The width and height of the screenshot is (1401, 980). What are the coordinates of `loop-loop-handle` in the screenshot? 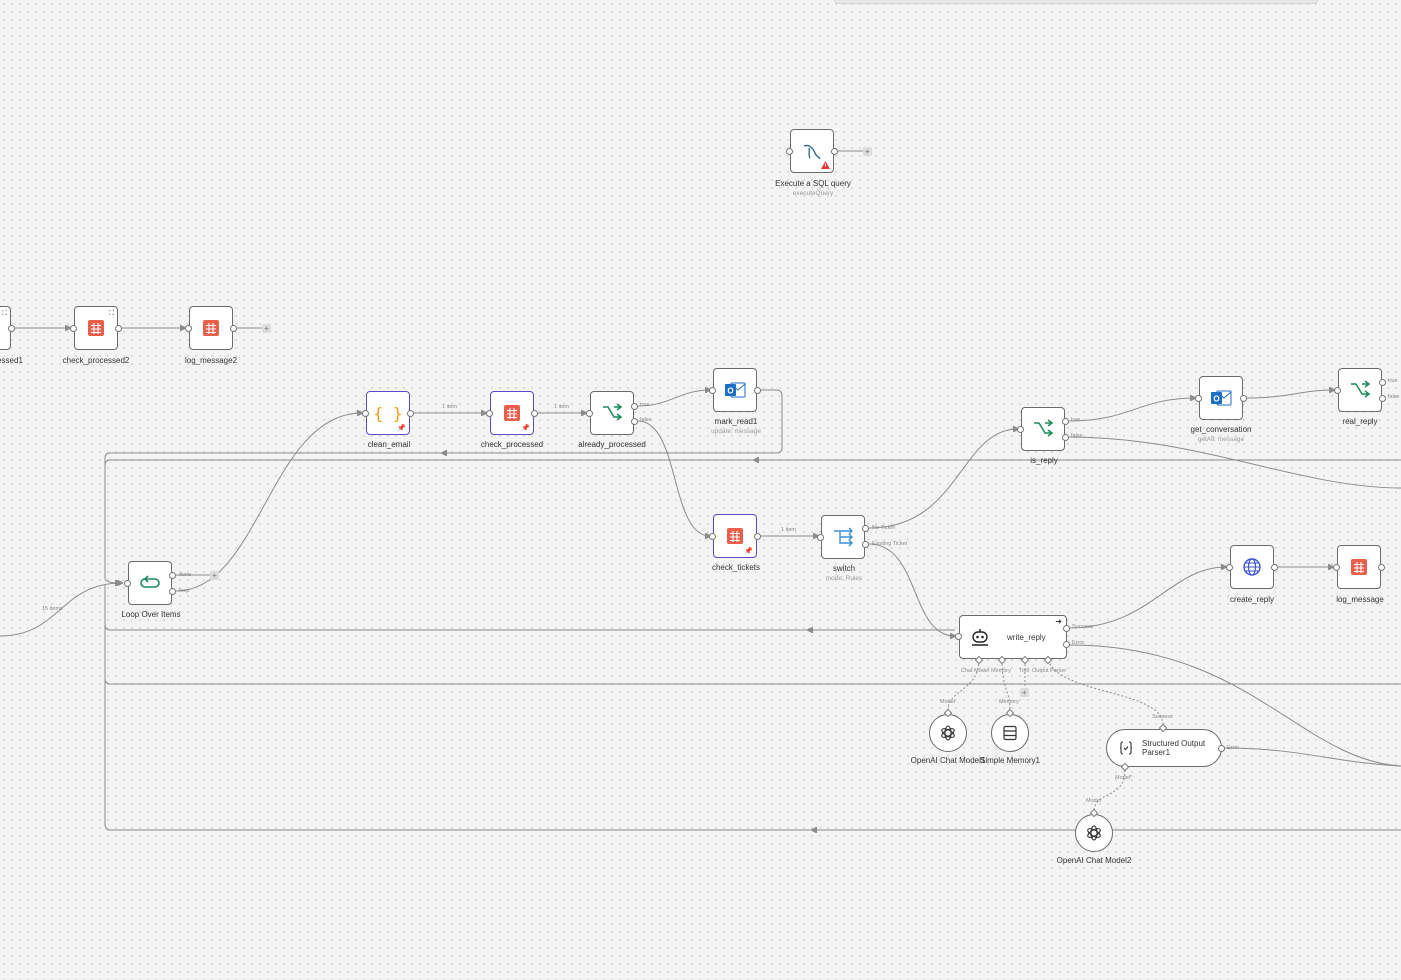 It's located at (172, 591).